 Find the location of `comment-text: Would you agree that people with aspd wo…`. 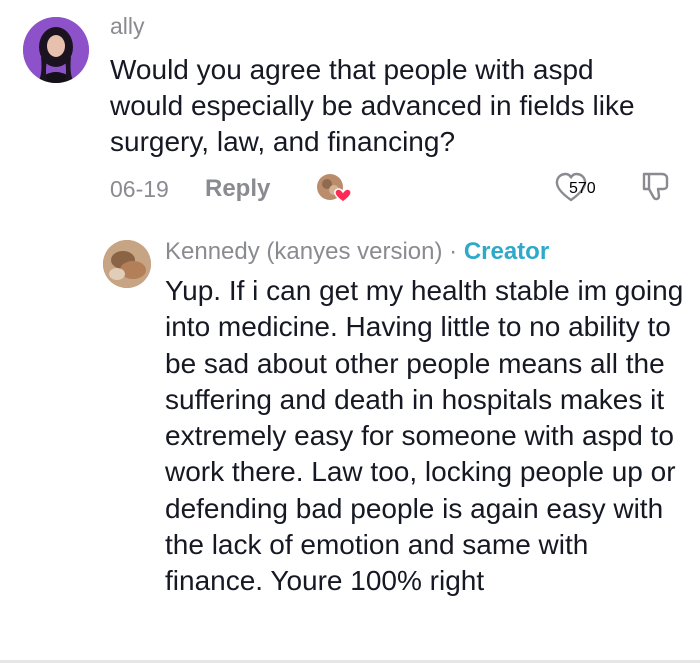

comment-text: Would you agree that people with aspd wo… is located at coordinates (372, 105).